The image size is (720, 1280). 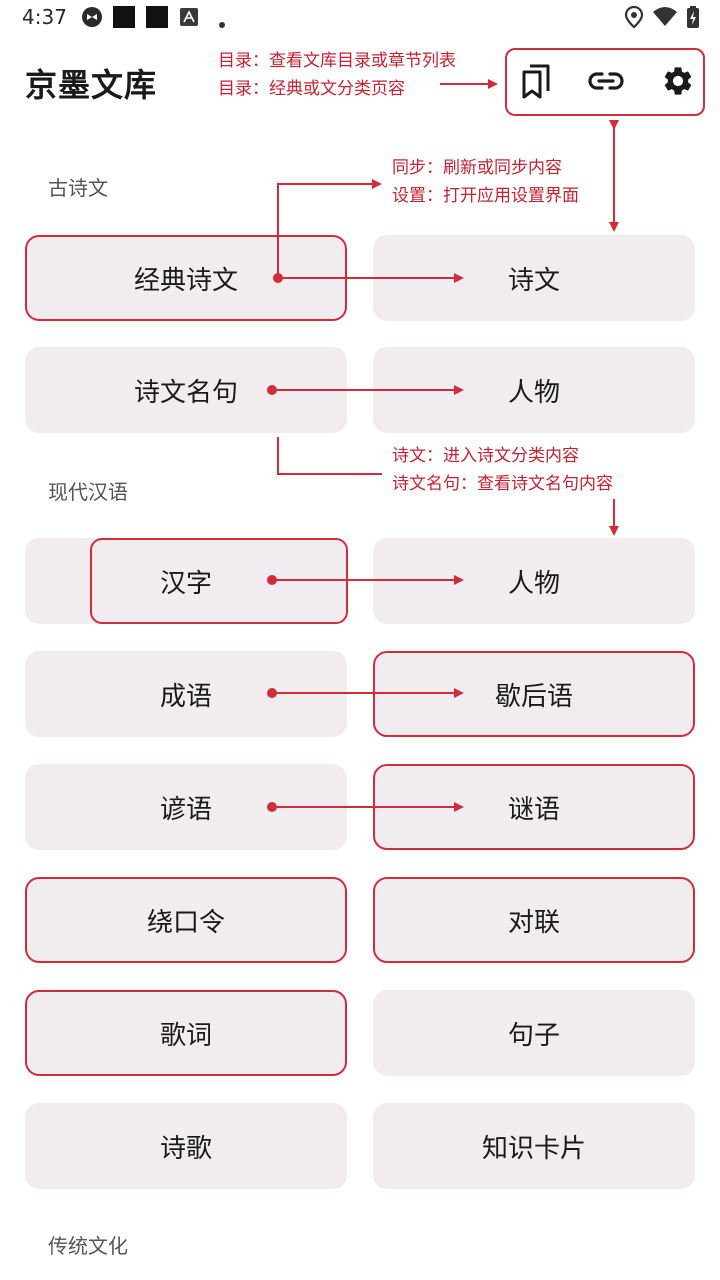 What do you see at coordinates (634, 19) in the screenshot?
I see `location-icon` at bounding box center [634, 19].